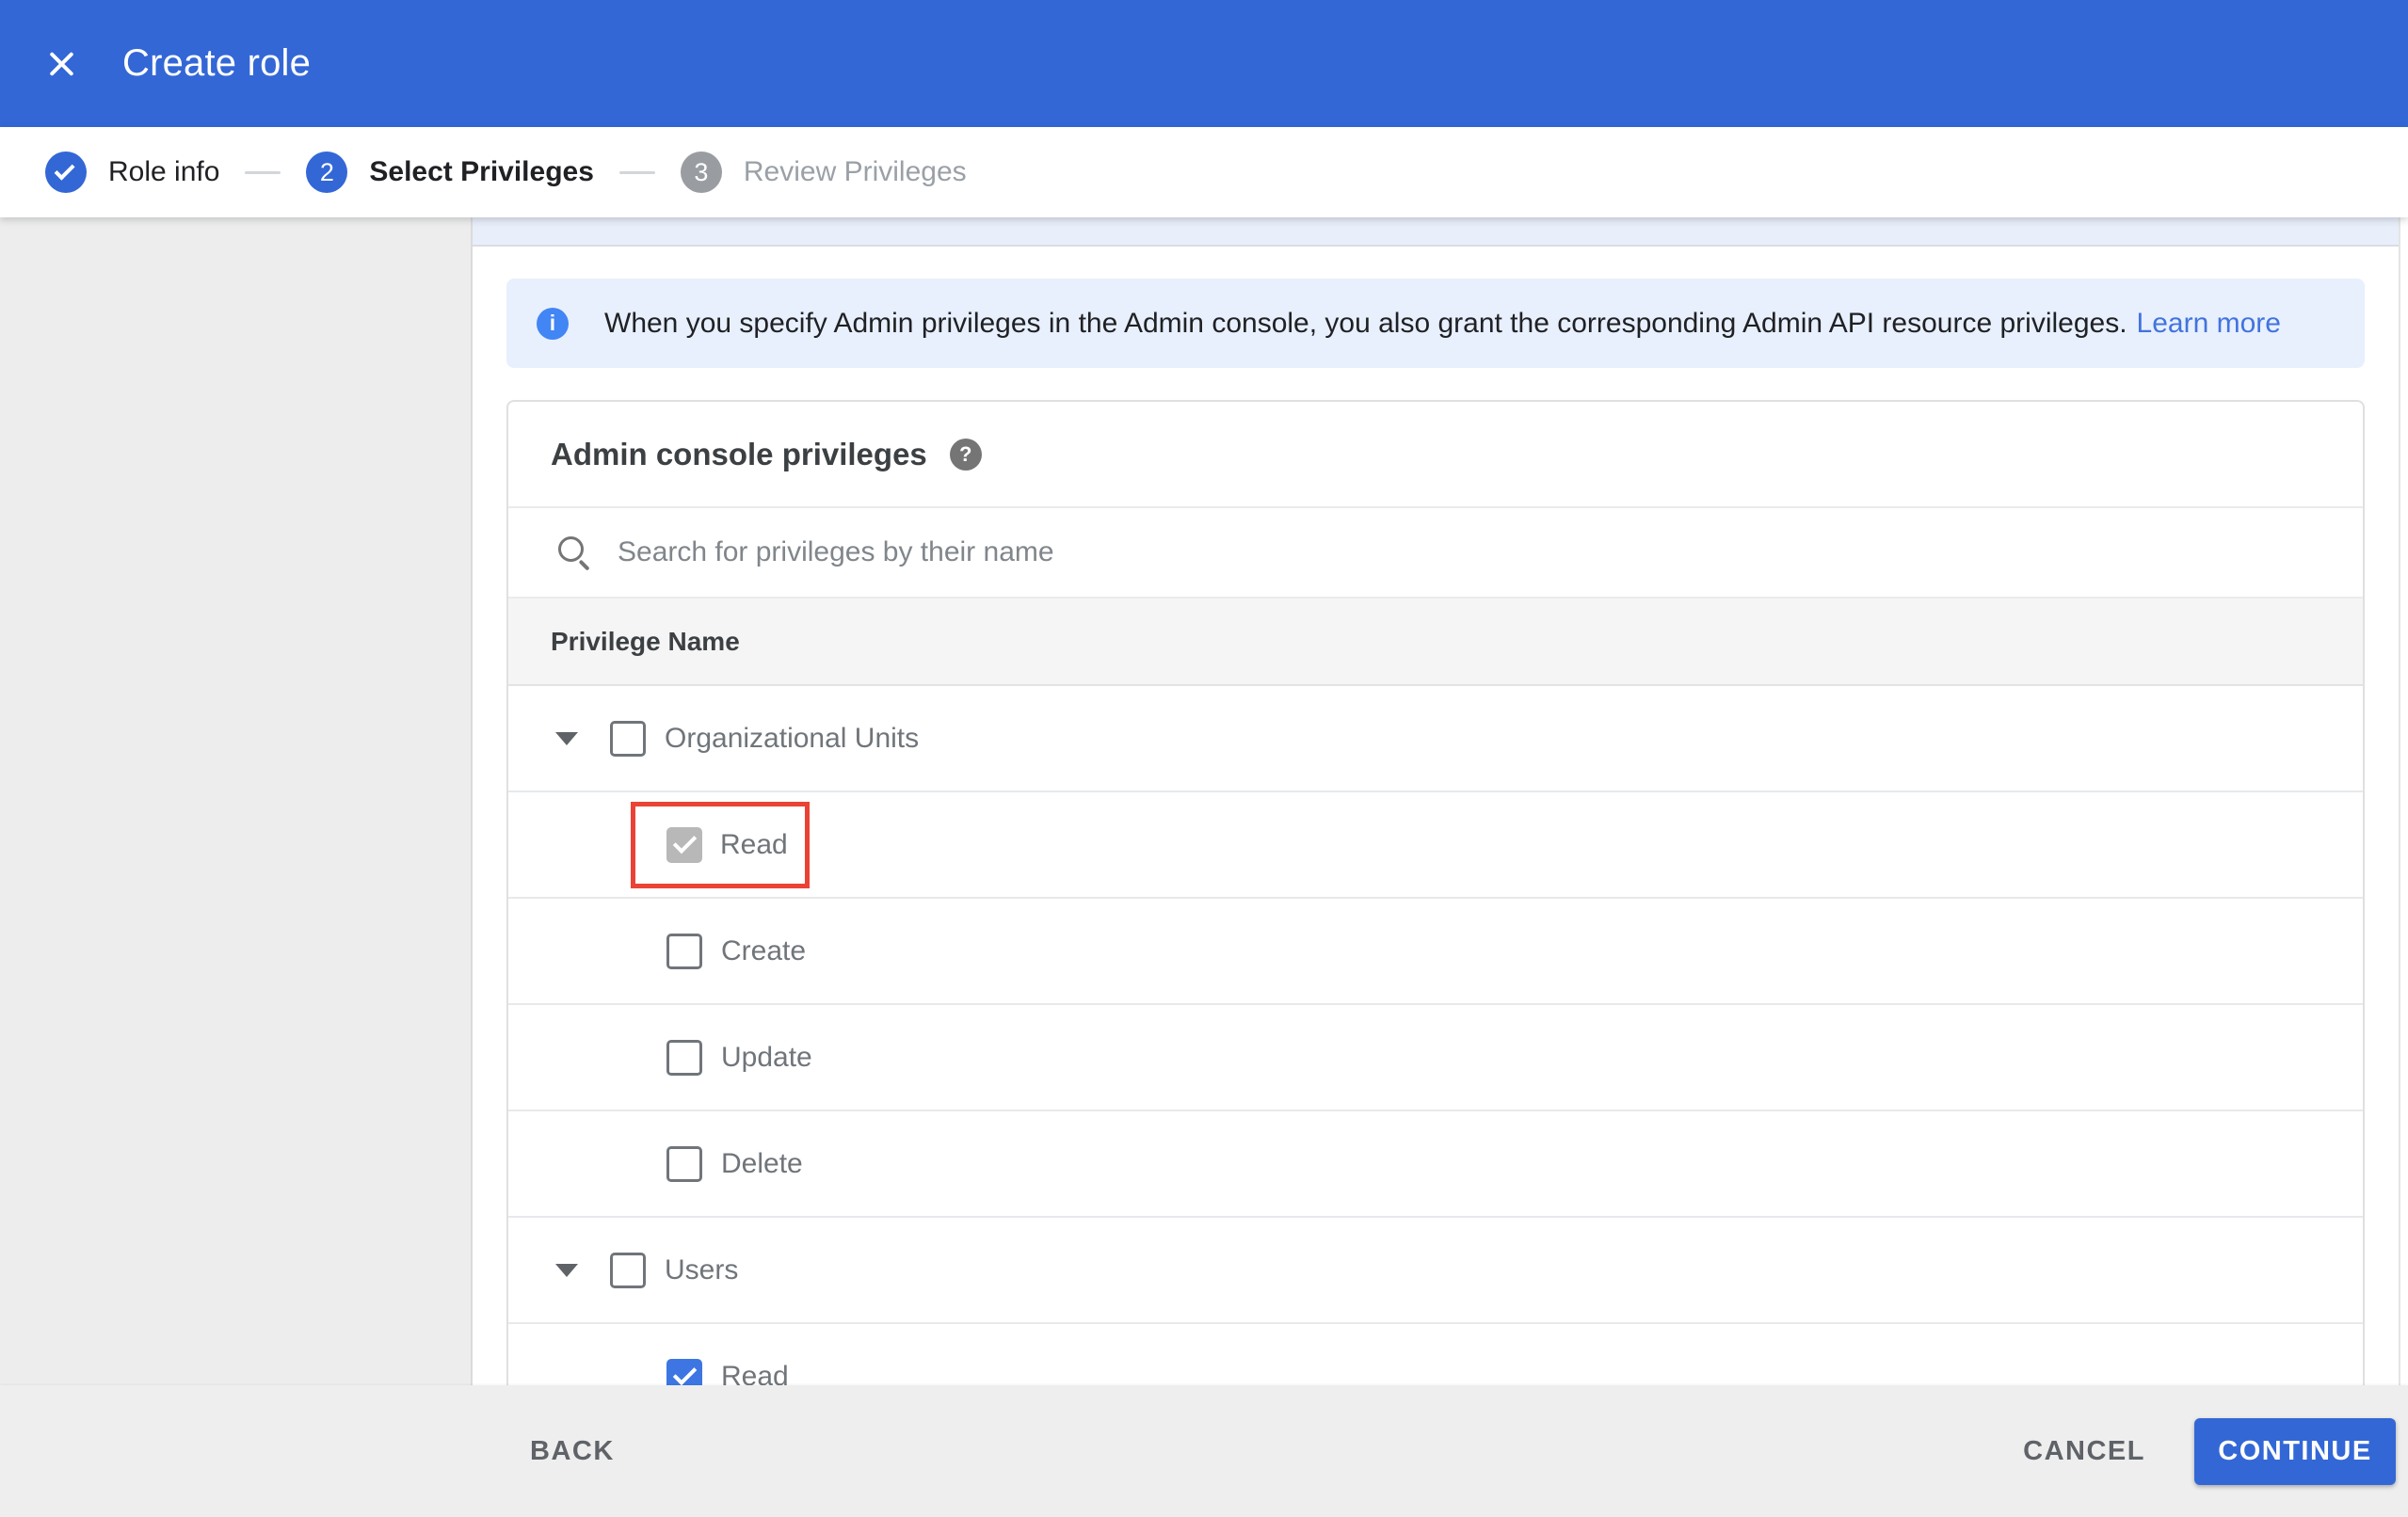 Image resolution: width=2408 pixels, height=1517 pixels. I want to click on card-heading: Admin console privileges ?, so click(1436, 455).